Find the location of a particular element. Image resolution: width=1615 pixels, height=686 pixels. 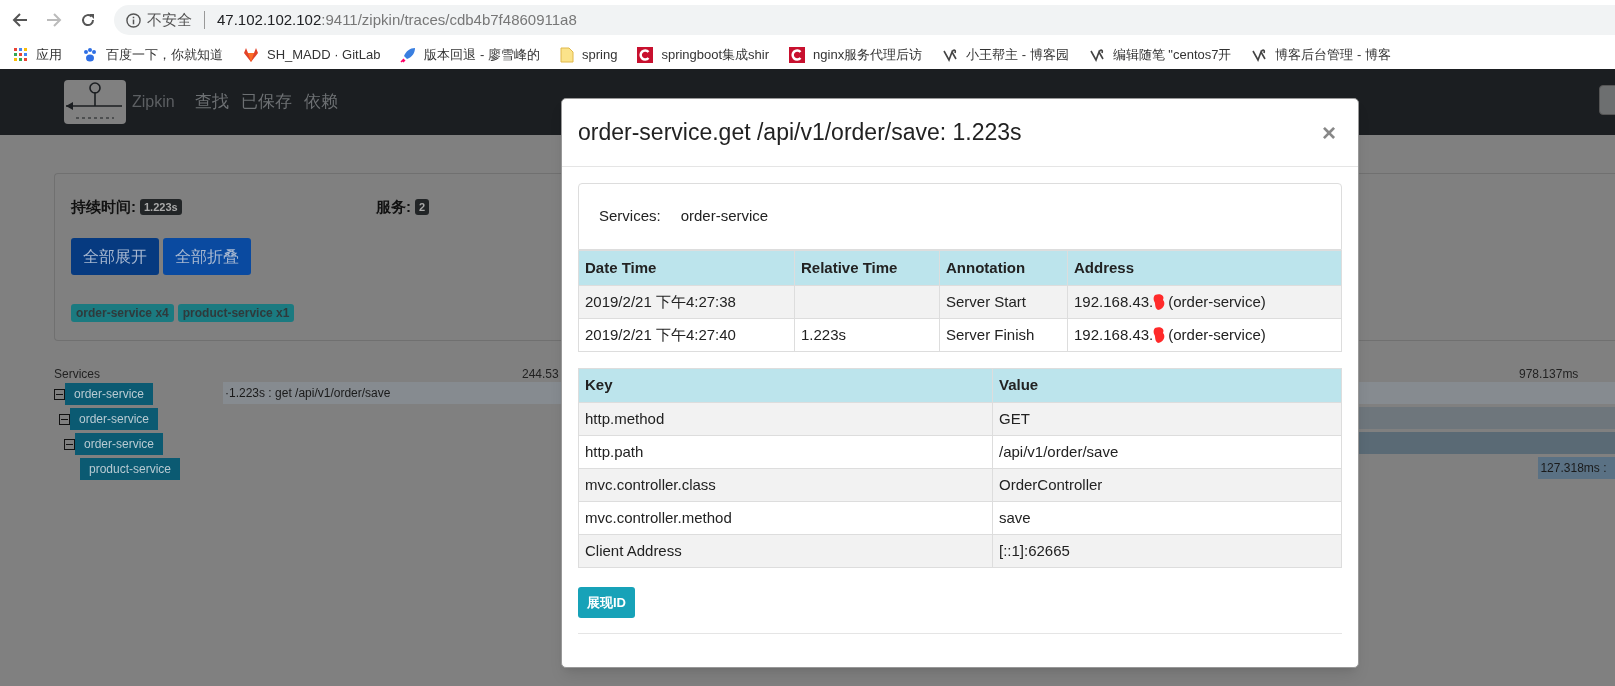

fox-icon is located at coordinates (251, 54).